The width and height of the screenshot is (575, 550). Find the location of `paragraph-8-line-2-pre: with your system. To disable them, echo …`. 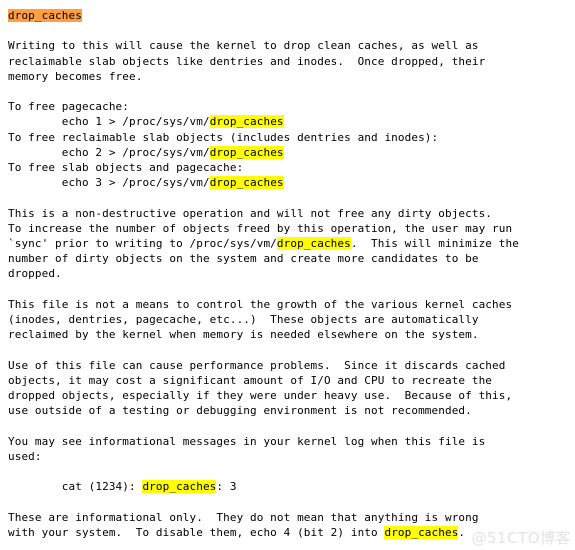

paragraph-8-line-2-pre: with your system. To disable them, echo … is located at coordinates (196, 532).